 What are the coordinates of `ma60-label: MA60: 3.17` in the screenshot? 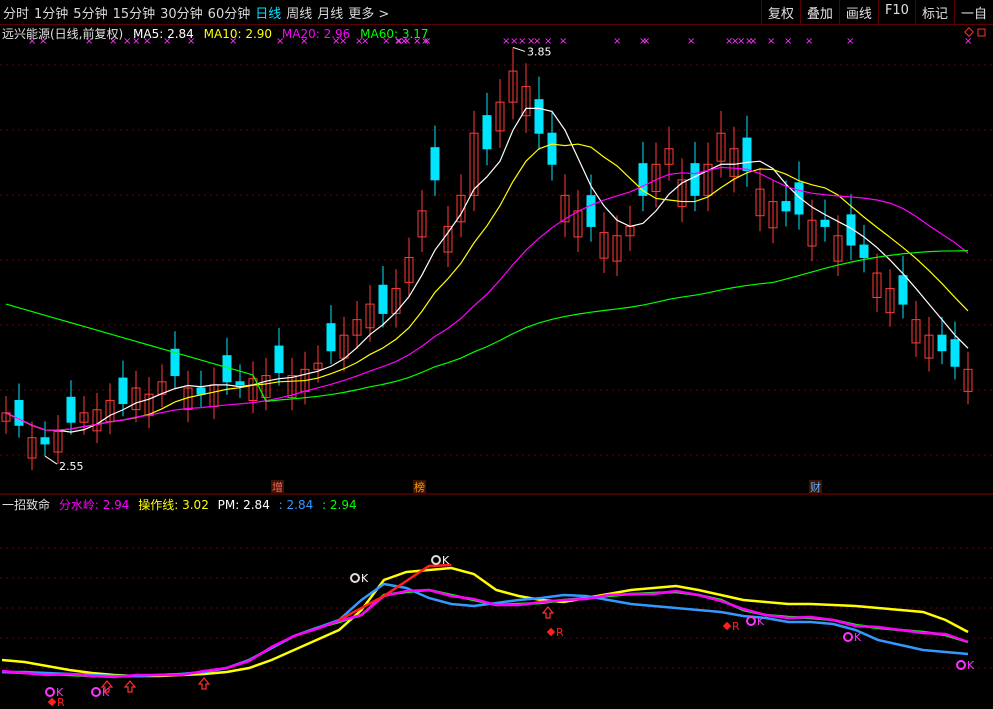 It's located at (394, 34).